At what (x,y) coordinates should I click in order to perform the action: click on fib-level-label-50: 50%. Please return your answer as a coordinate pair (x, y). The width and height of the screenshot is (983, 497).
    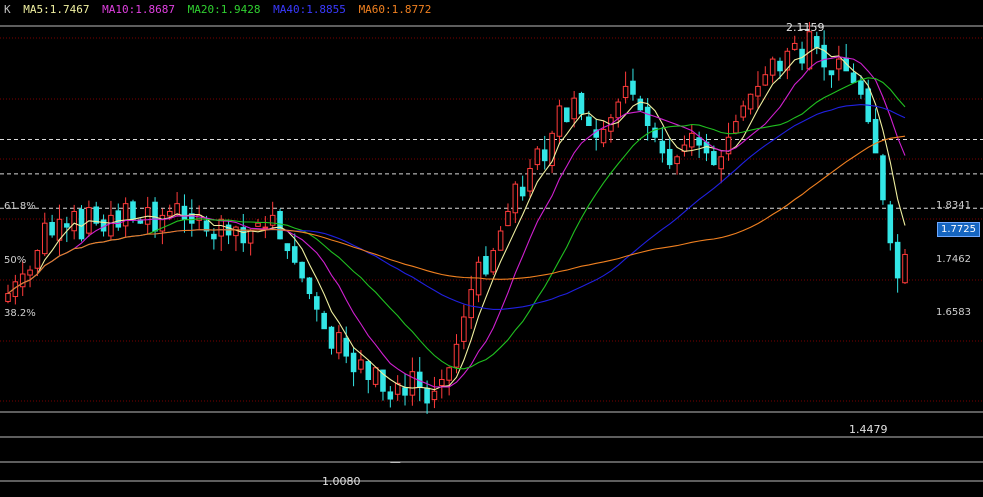
    Looking at the image, I should click on (15, 260).